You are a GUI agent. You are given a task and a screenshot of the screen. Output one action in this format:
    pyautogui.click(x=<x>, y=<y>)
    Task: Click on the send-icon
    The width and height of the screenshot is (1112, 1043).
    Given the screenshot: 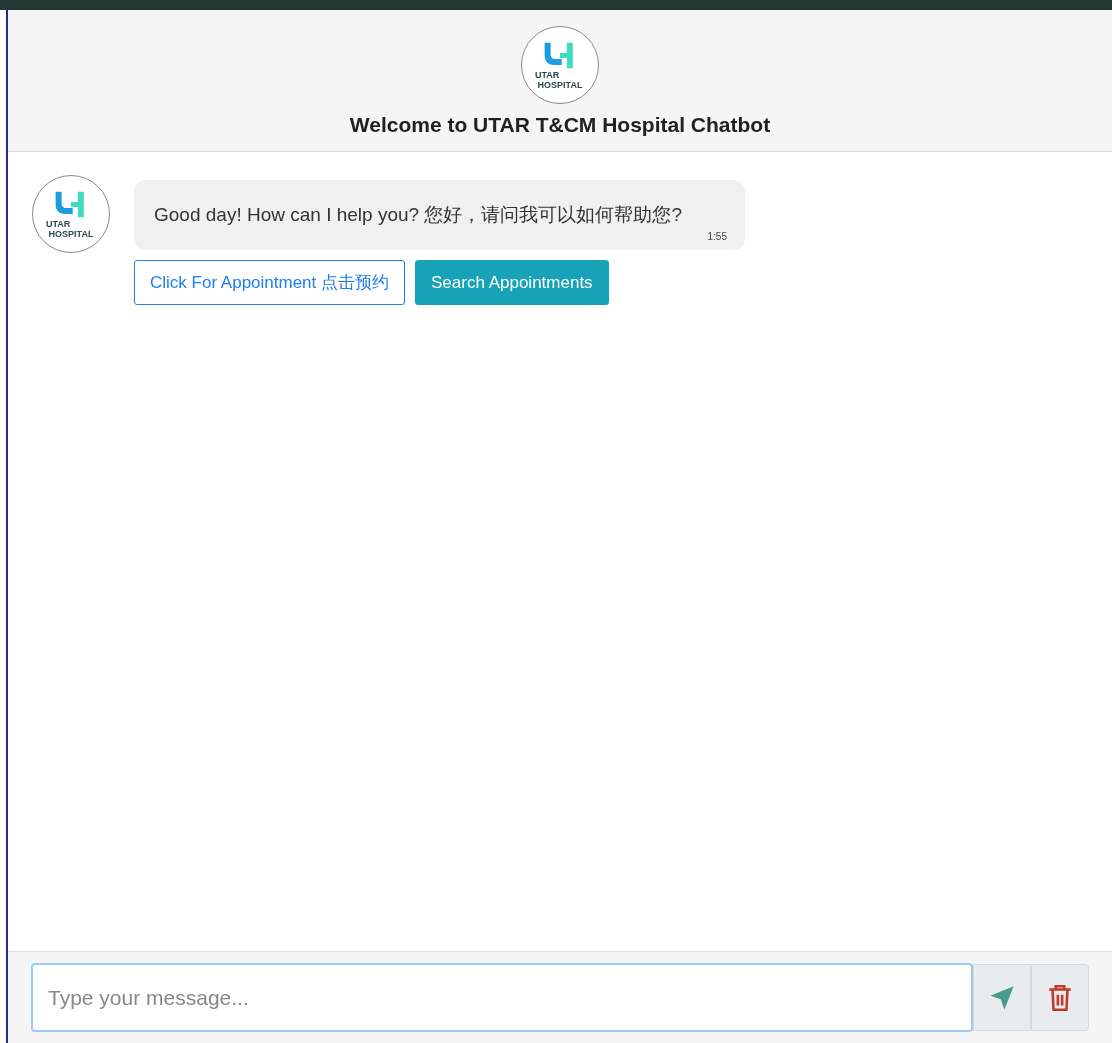 What is the action you would take?
    pyautogui.click(x=1002, y=997)
    